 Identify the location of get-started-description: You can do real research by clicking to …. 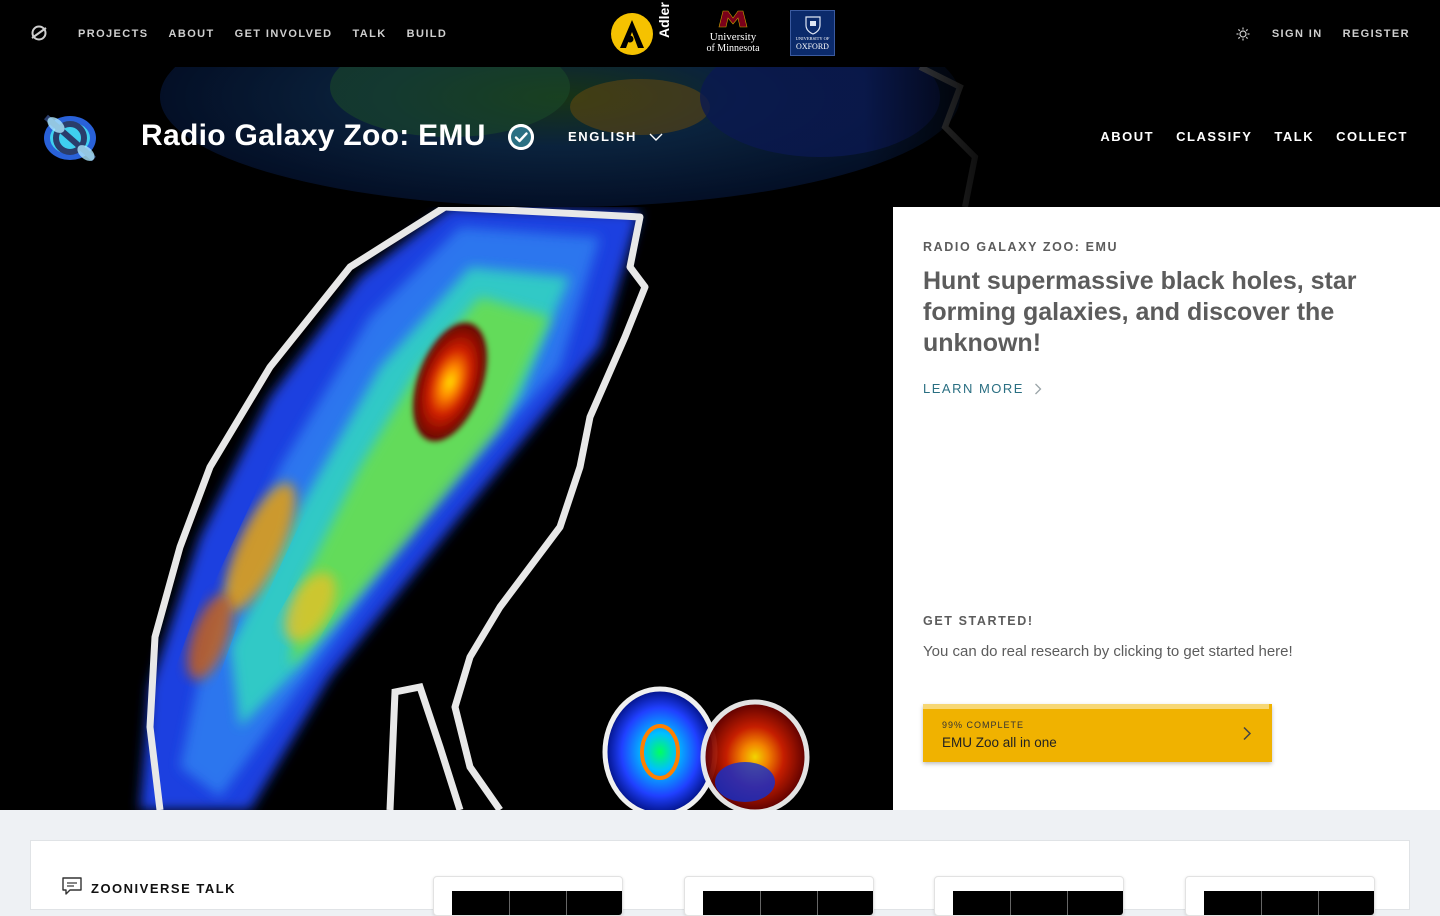
(1108, 651).